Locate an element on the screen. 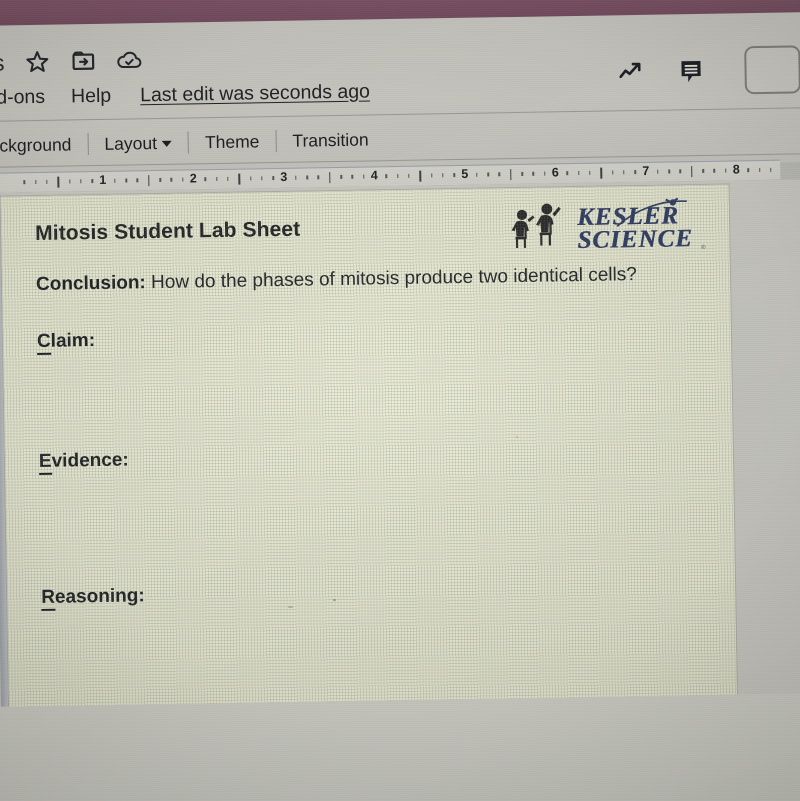 This screenshot has height=801, width=800. ruler-number: 8 is located at coordinates (736, 169).